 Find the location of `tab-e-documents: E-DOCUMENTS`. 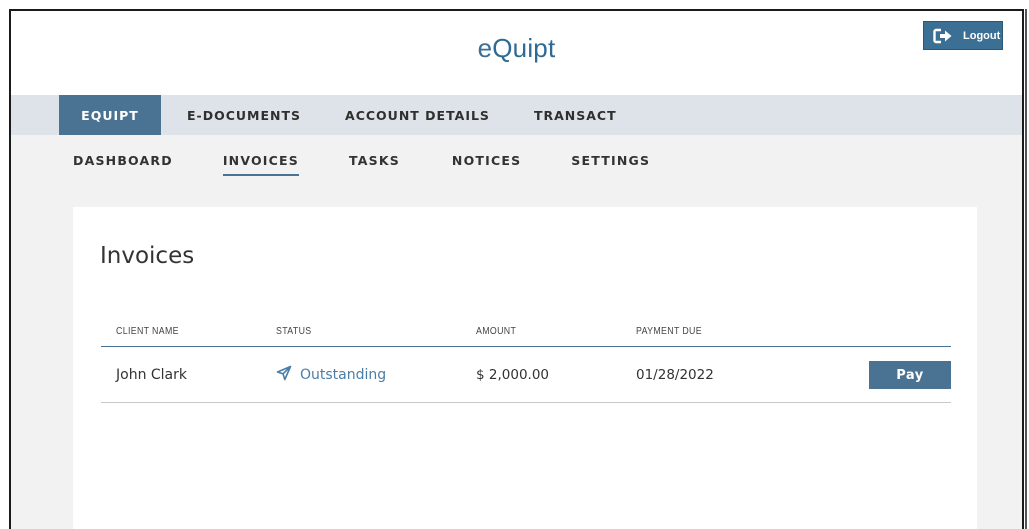

tab-e-documents: E-DOCUMENTS is located at coordinates (244, 115).